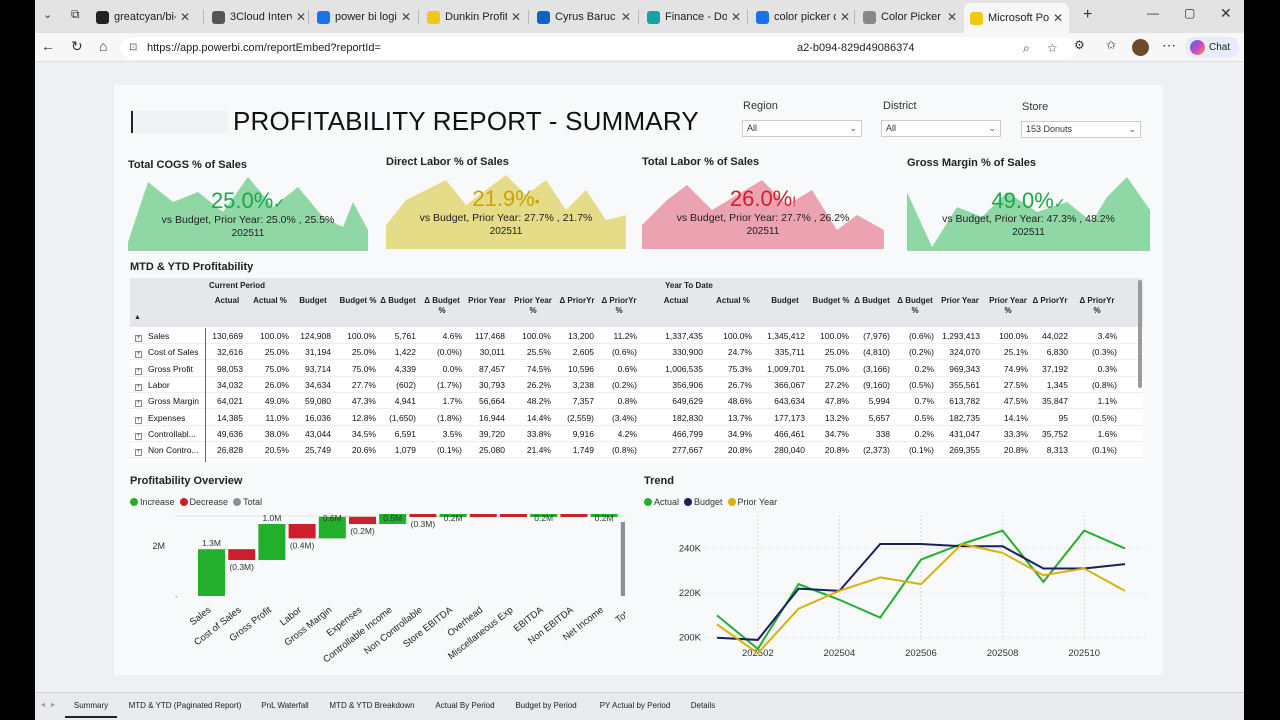 The width and height of the screenshot is (1280, 720). Describe the element at coordinates (635, 709) in the screenshot. I see `page-tab-py-actual-by-period: PY Actual by Period` at that location.